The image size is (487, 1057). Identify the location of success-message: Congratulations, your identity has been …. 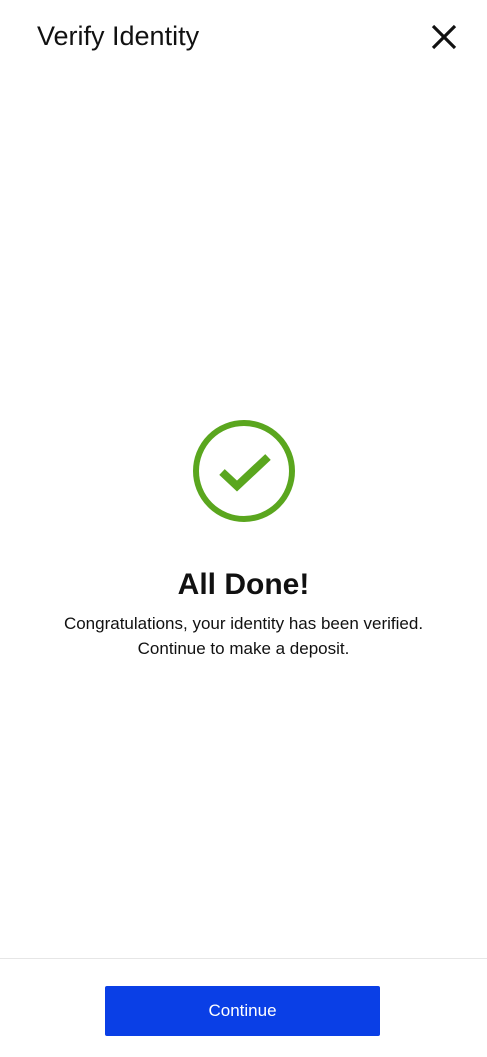
(243, 636).